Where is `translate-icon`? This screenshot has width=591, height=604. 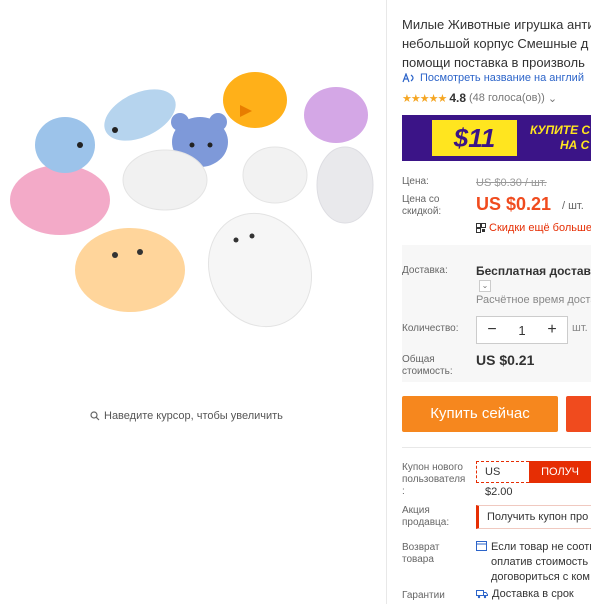
translate-icon is located at coordinates (408, 78).